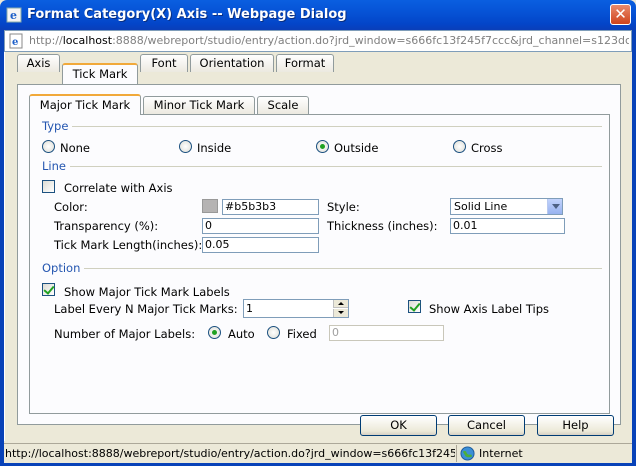 This screenshot has height=466, width=636. I want to click on correlate-with-axis-label: Correlate with Axis, so click(118, 188).